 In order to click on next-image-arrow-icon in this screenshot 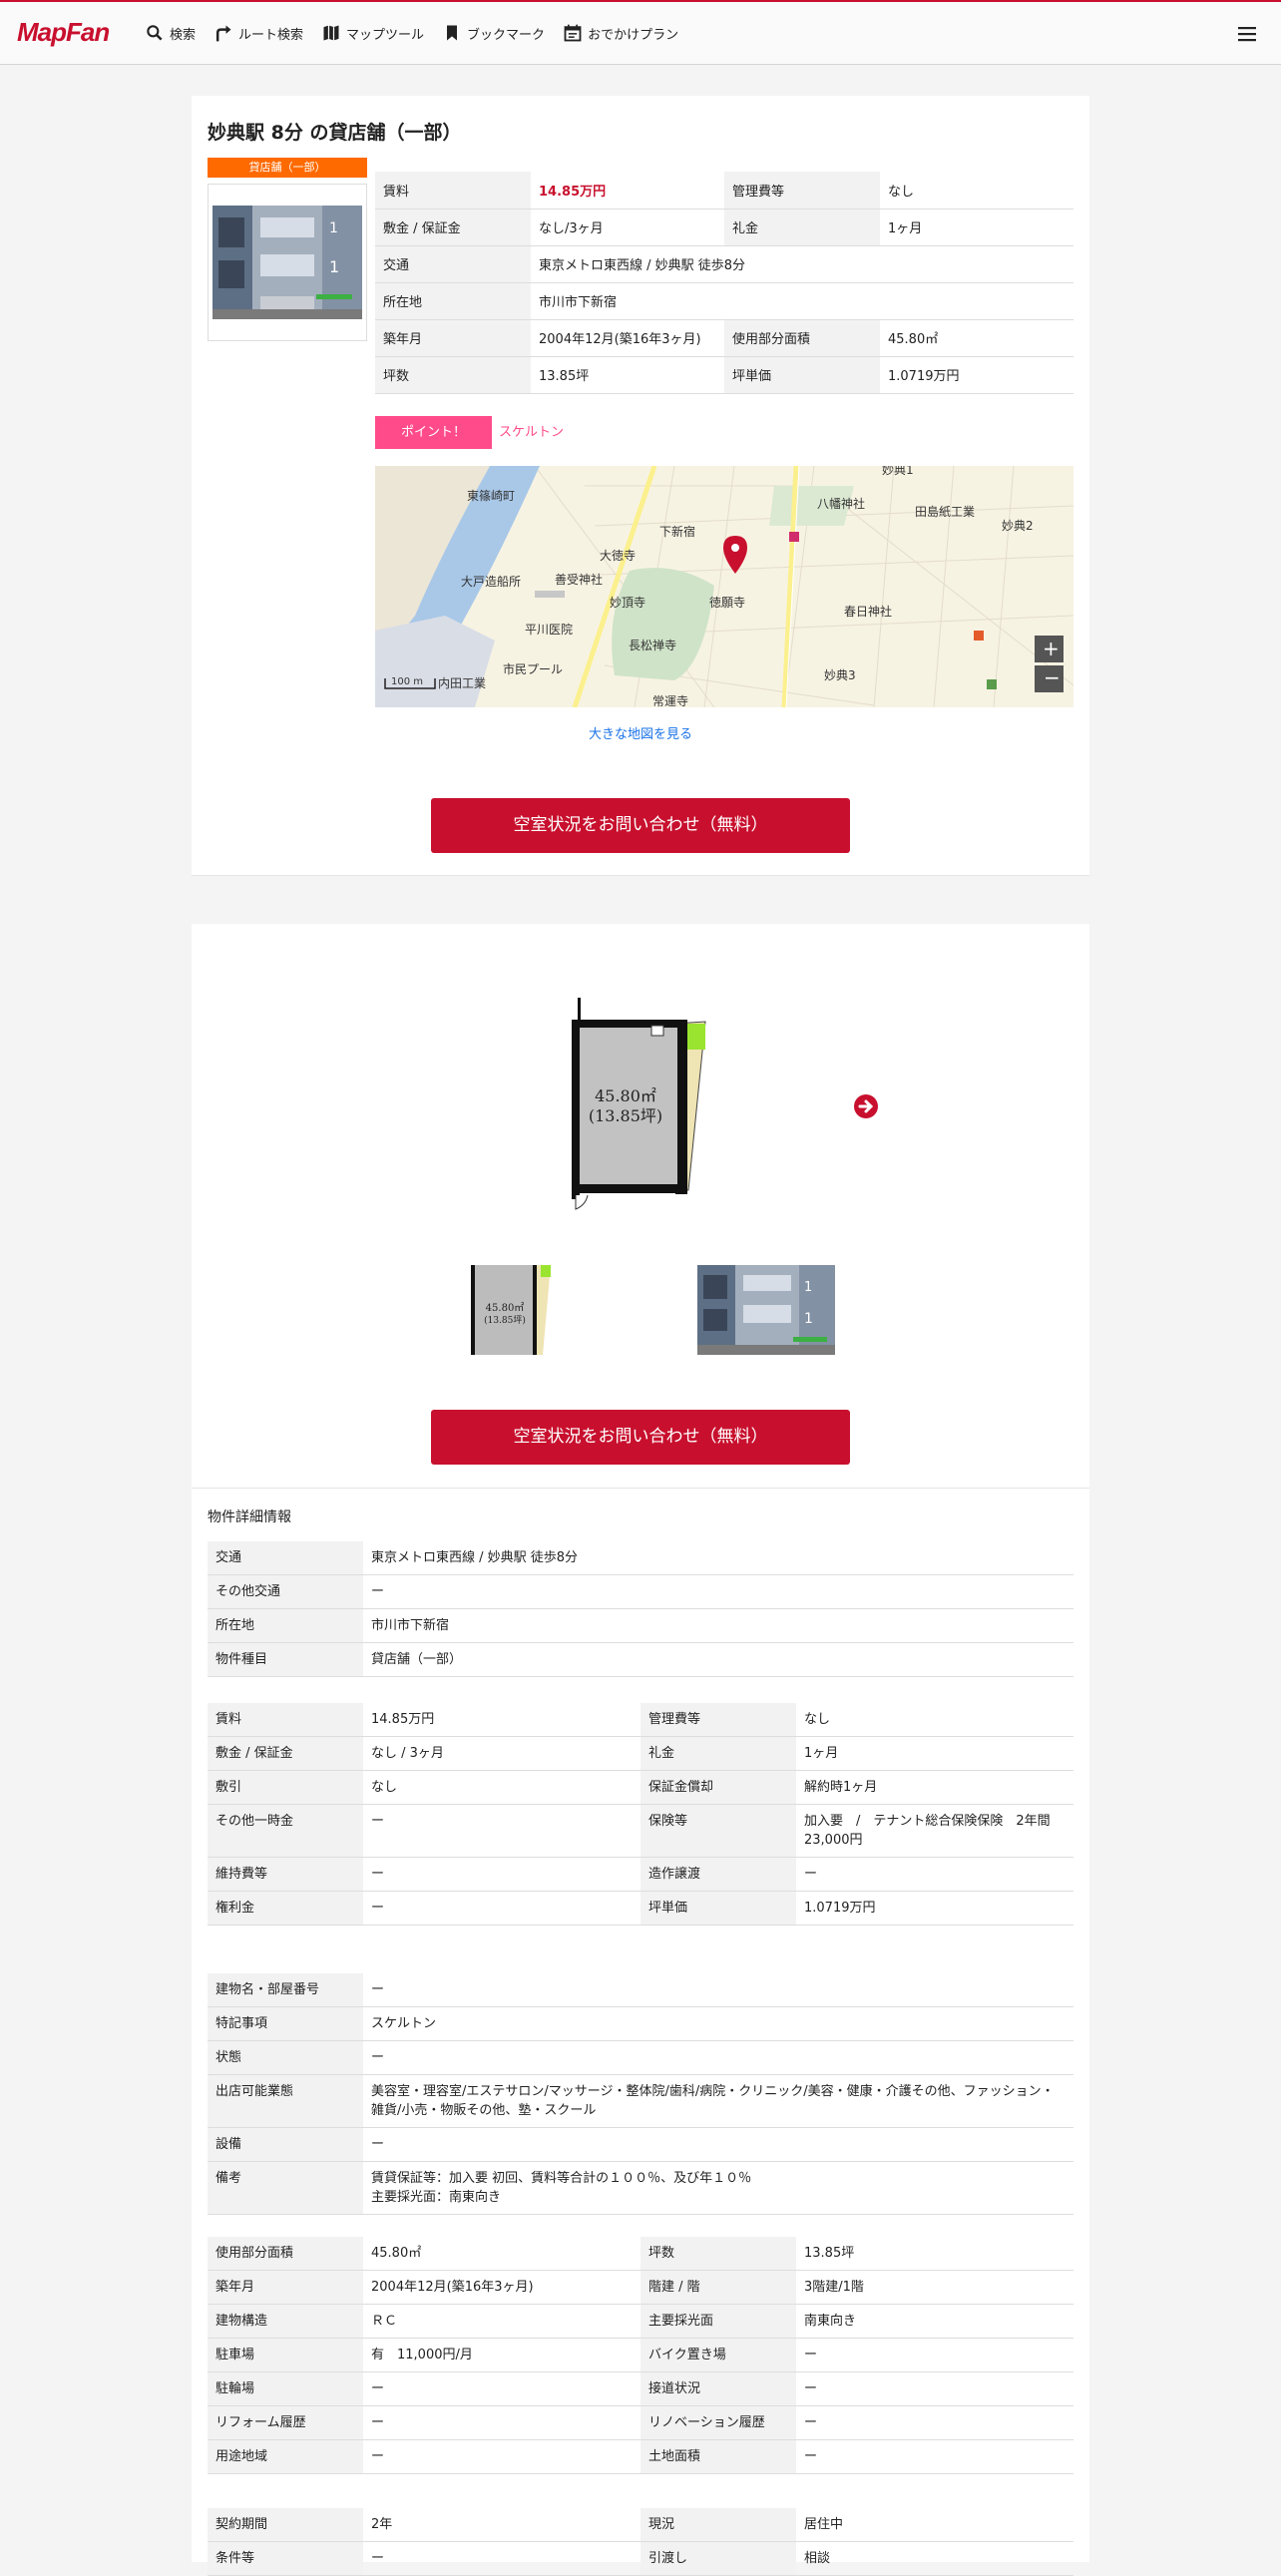, I will do `click(866, 1106)`.